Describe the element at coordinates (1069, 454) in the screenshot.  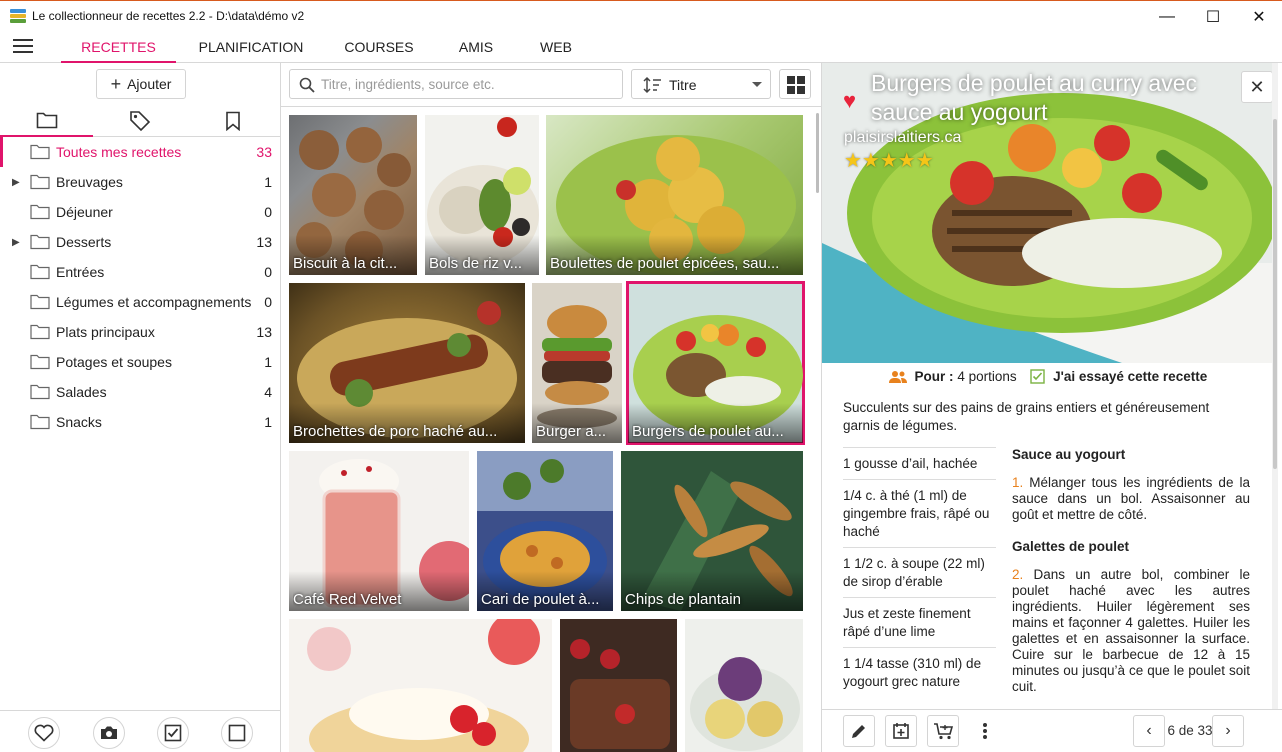
I see `section-heading: Sauce au yogourt` at that location.